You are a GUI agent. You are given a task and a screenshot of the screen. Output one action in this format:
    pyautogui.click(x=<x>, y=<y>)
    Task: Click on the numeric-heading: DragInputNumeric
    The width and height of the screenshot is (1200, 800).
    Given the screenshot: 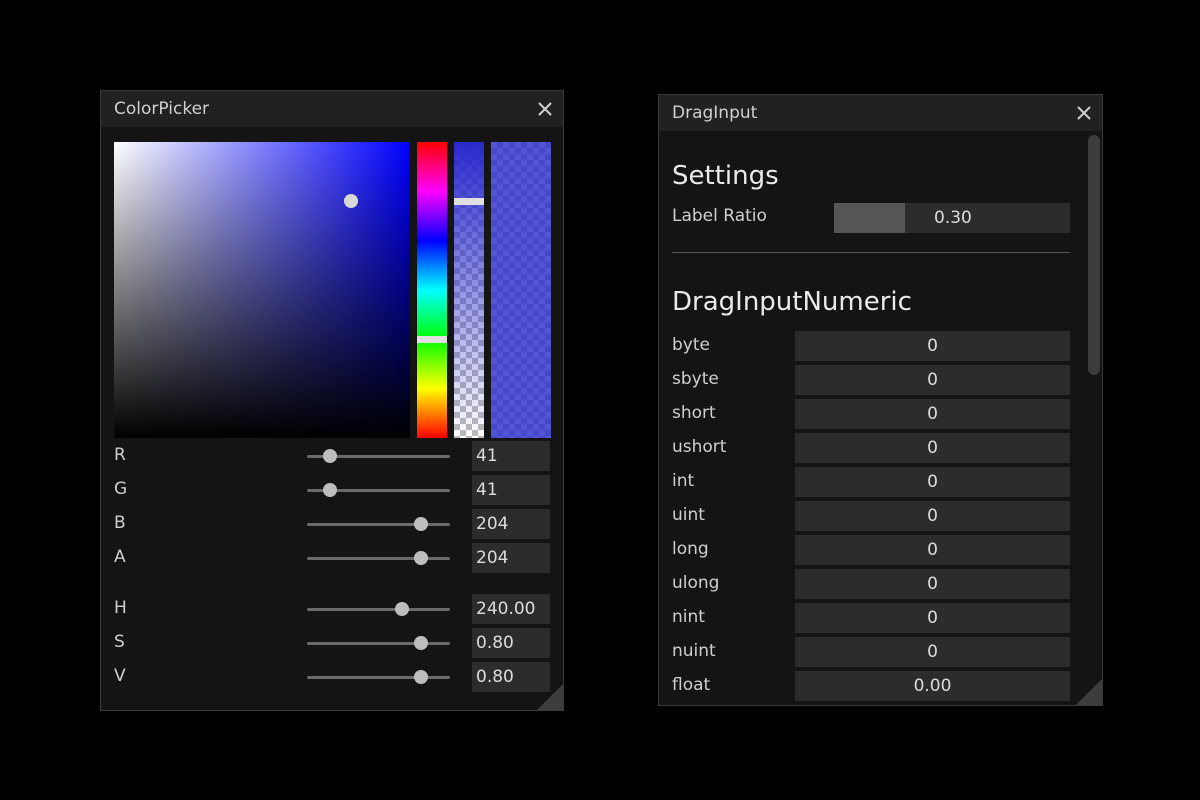 What is the action you would take?
    pyautogui.click(x=792, y=302)
    